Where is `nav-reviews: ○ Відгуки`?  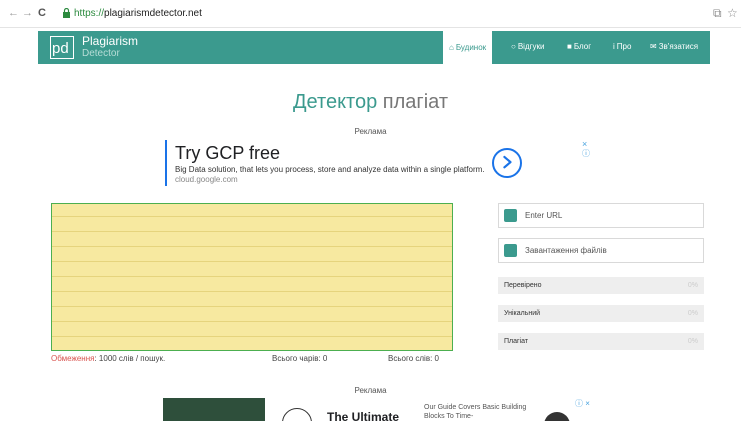
nav-reviews: ○ Відгуки is located at coordinates (528, 47).